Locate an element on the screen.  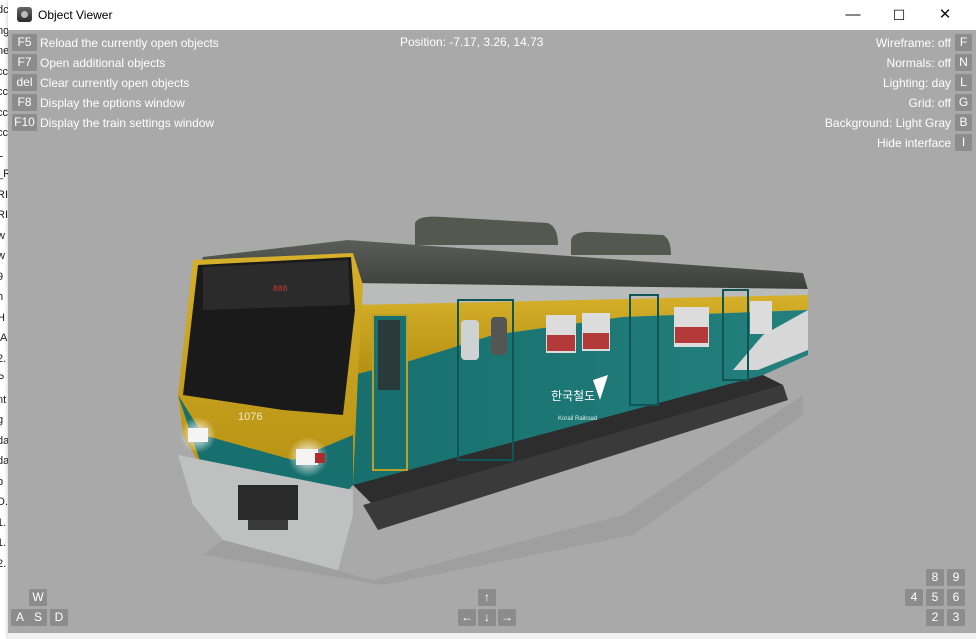
window-title: Object Viewer is located at coordinates (75, 15).